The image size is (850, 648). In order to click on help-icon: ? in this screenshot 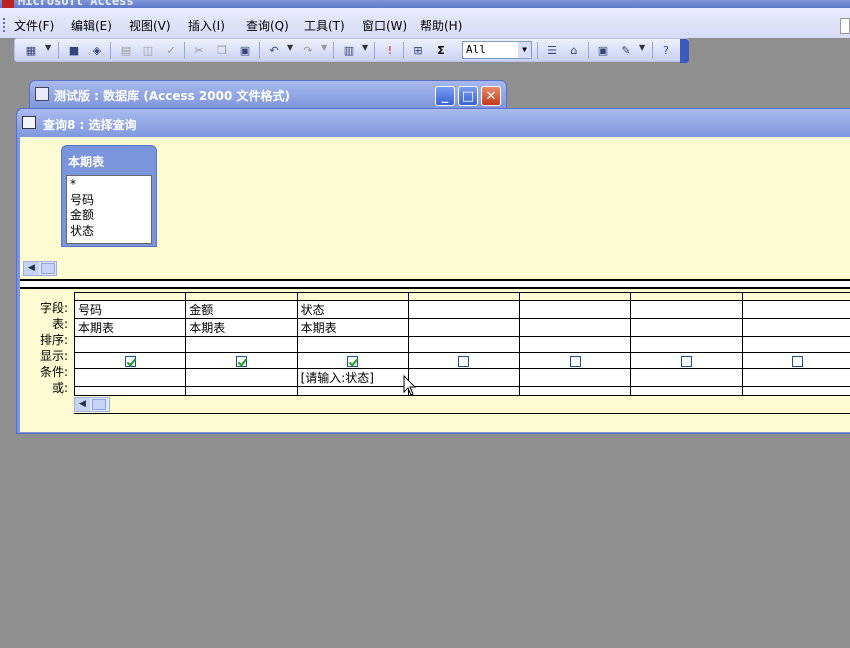, I will do `click(666, 50)`.